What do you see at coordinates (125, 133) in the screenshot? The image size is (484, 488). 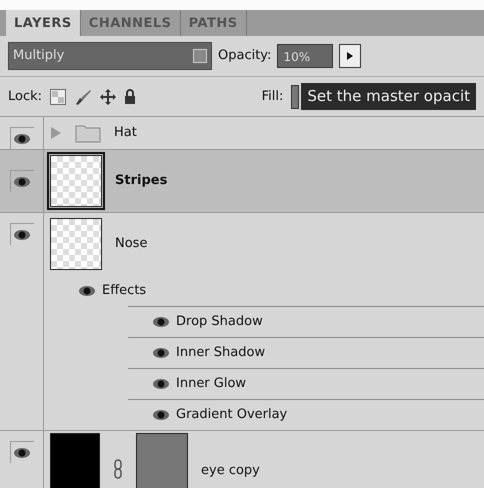 I see `layer-name: Hat` at bounding box center [125, 133].